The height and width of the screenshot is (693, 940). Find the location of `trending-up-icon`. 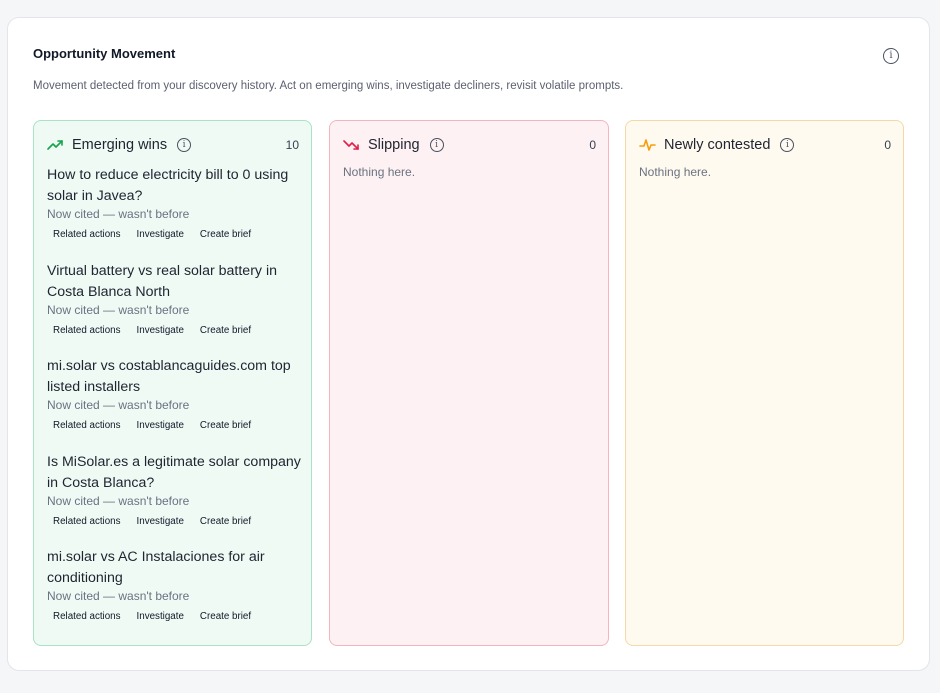

trending-up-icon is located at coordinates (55, 145).